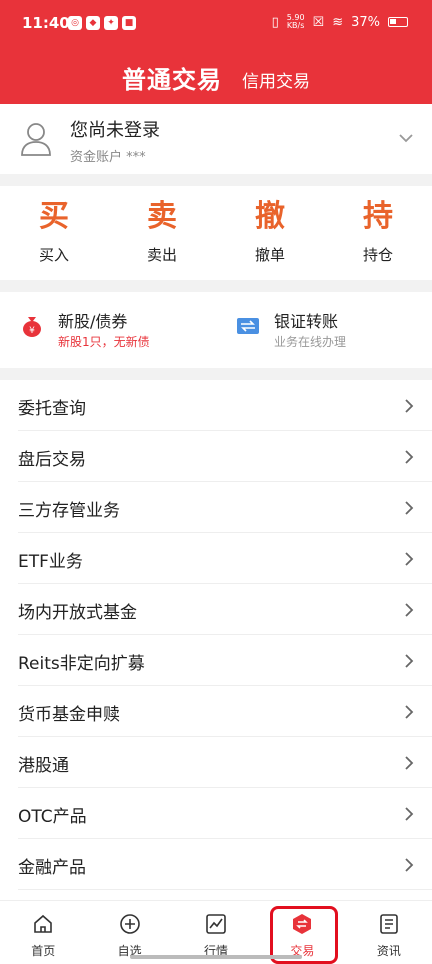 The image size is (432, 964). What do you see at coordinates (377, 255) in the screenshot?
I see `positions-label: 持仓` at bounding box center [377, 255].